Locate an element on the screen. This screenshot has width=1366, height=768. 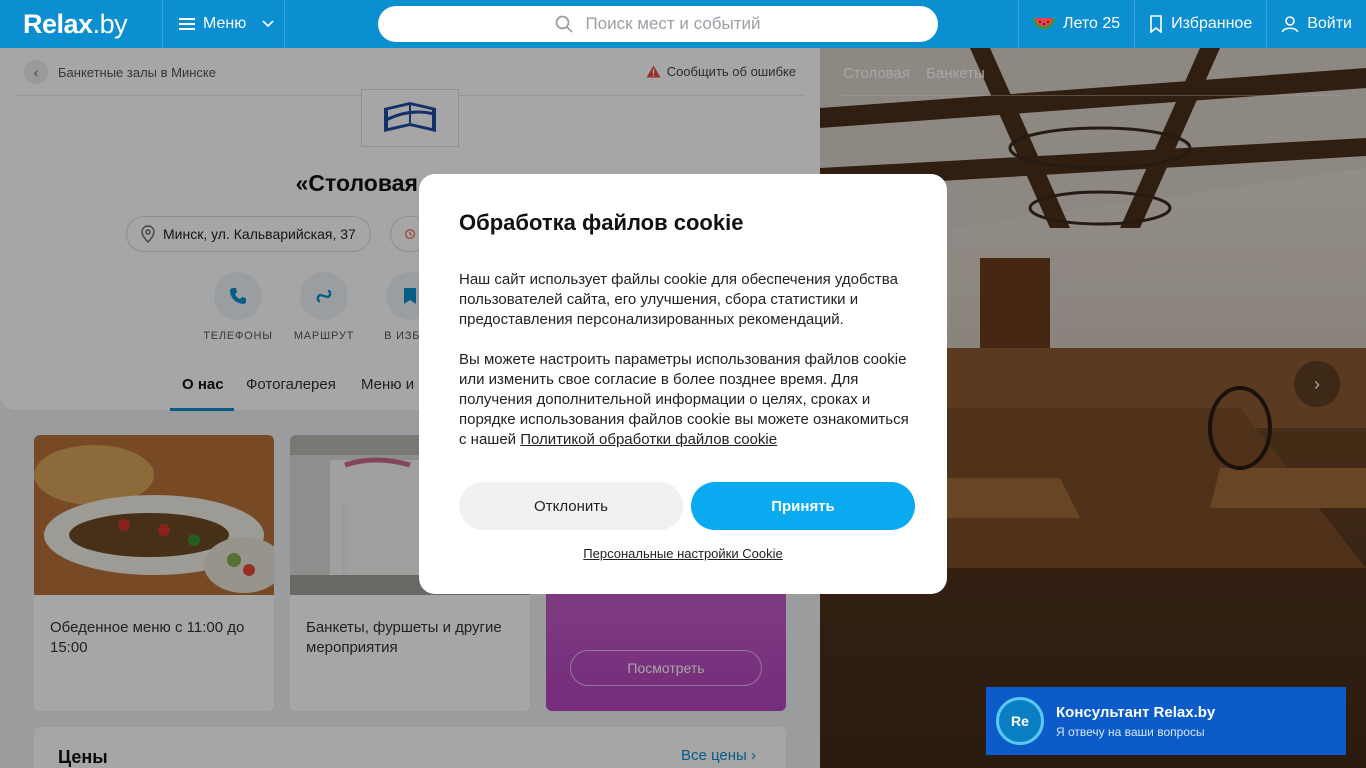
cookie-policy-link: Политикой обработки файлов cookie is located at coordinates (648, 439).